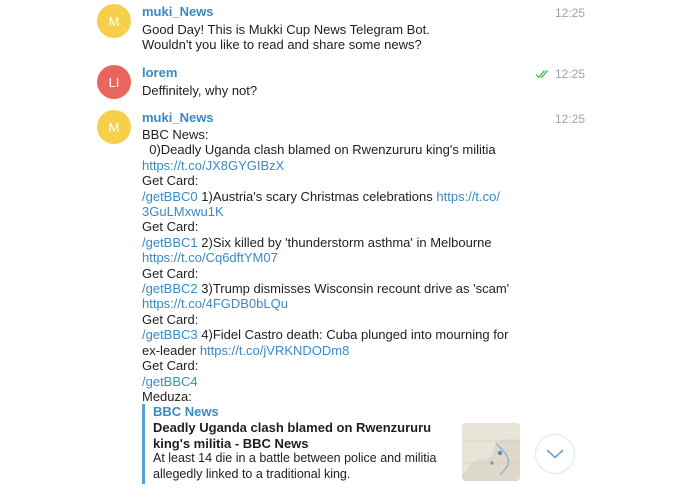 The height and width of the screenshot is (494, 695). Describe the element at coordinates (170, 242) in the screenshot. I see `bot-command-getBBC1: /getBBC1` at that location.